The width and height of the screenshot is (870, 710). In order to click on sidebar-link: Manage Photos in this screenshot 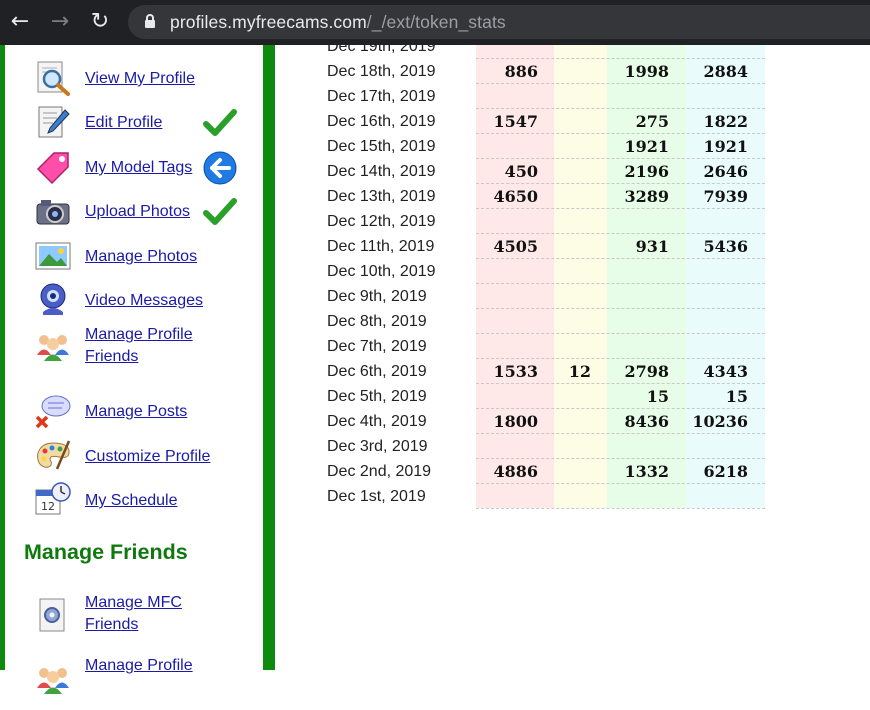, I will do `click(141, 257)`.